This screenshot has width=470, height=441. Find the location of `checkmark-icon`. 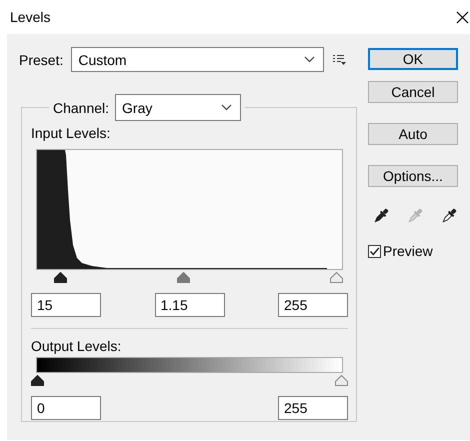

checkmark-icon is located at coordinates (374, 251).